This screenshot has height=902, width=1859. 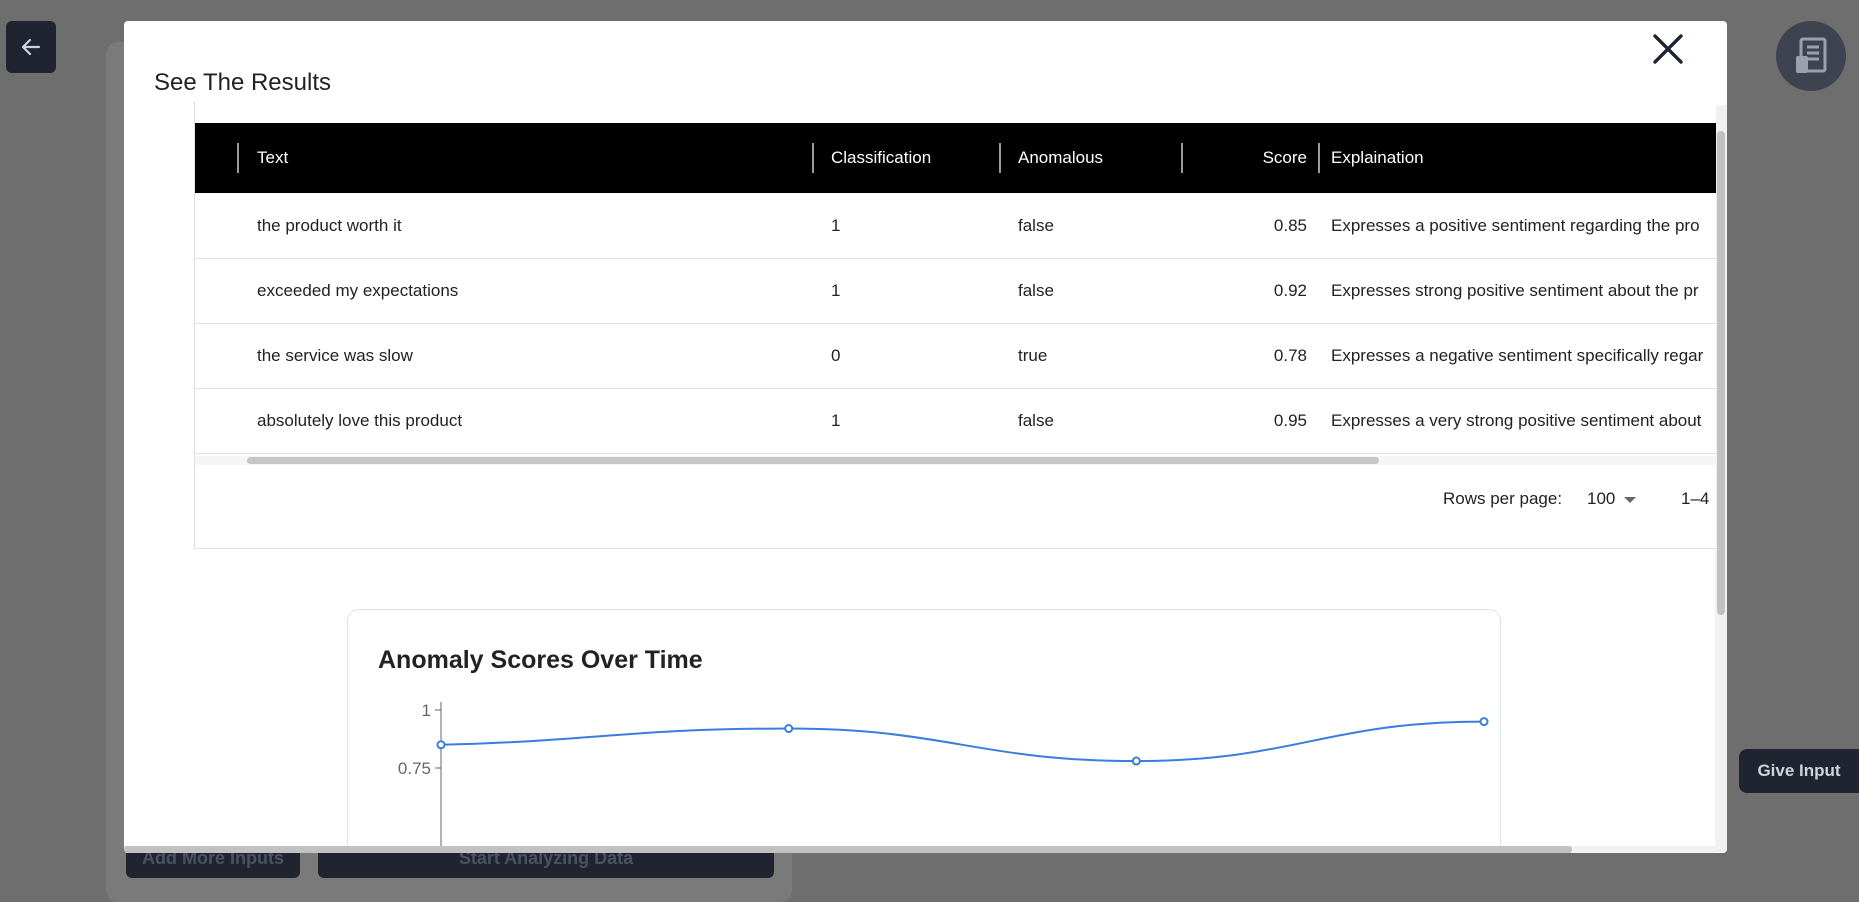 I want to click on cell-classification: 0, so click(x=836, y=355).